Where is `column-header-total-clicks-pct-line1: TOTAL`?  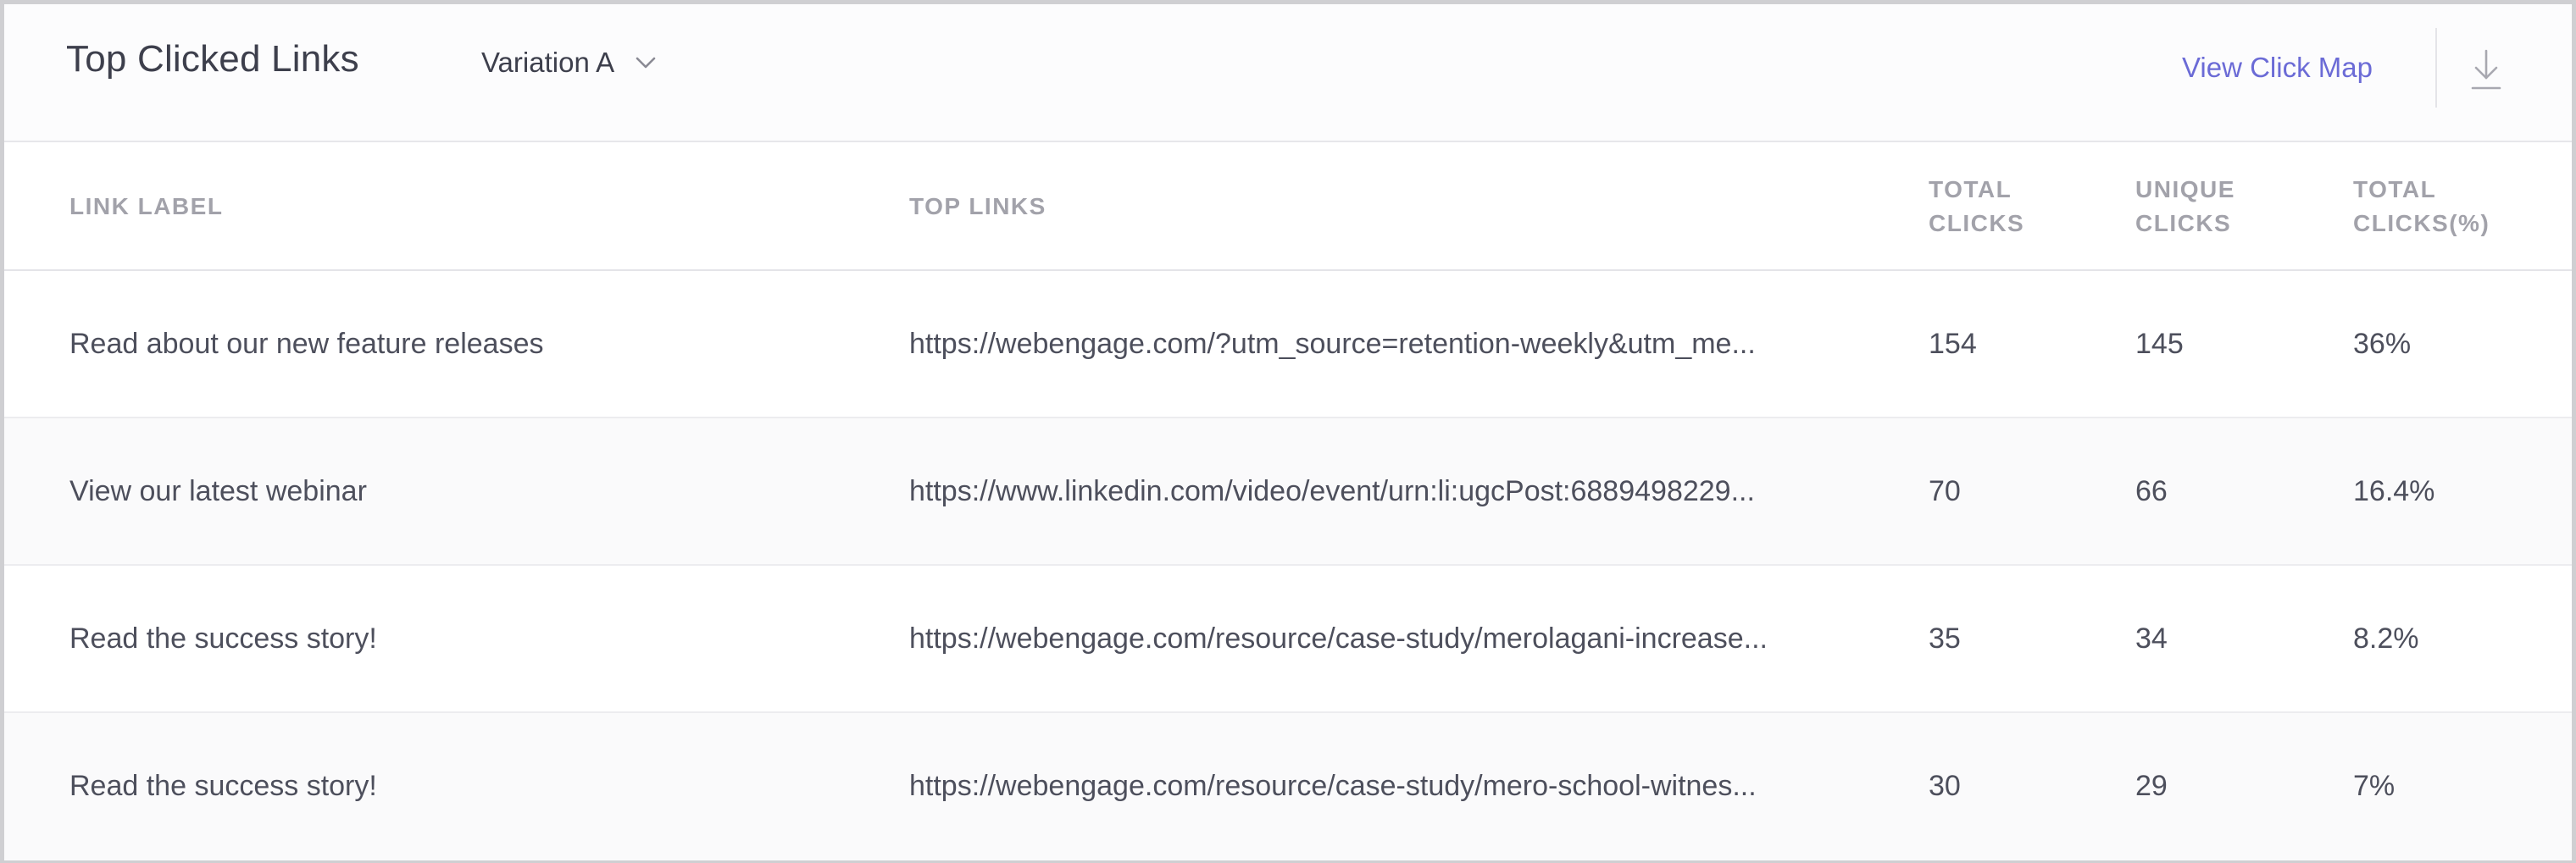
column-header-total-clicks-pct-line1: TOTAL is located at coordinates (2395, 189).